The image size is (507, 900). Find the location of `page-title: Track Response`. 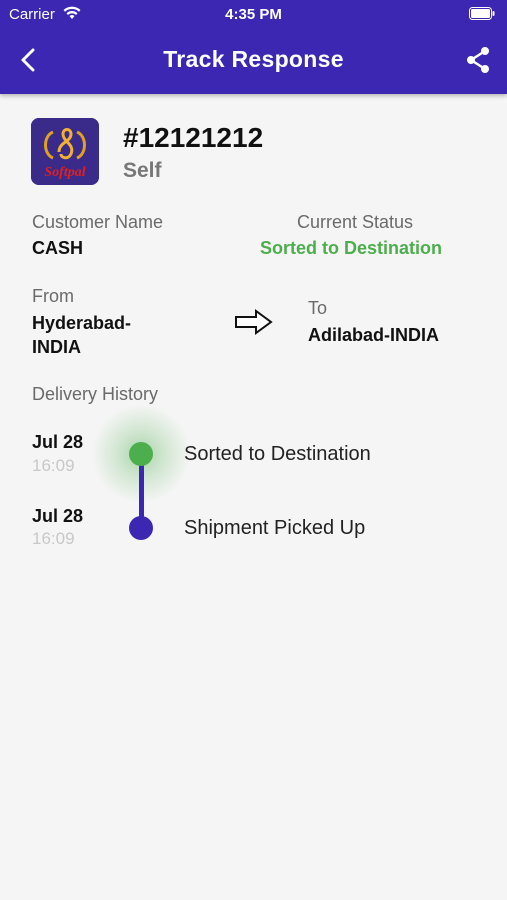

page-title: Track Response is located at coordinates (253, 59).